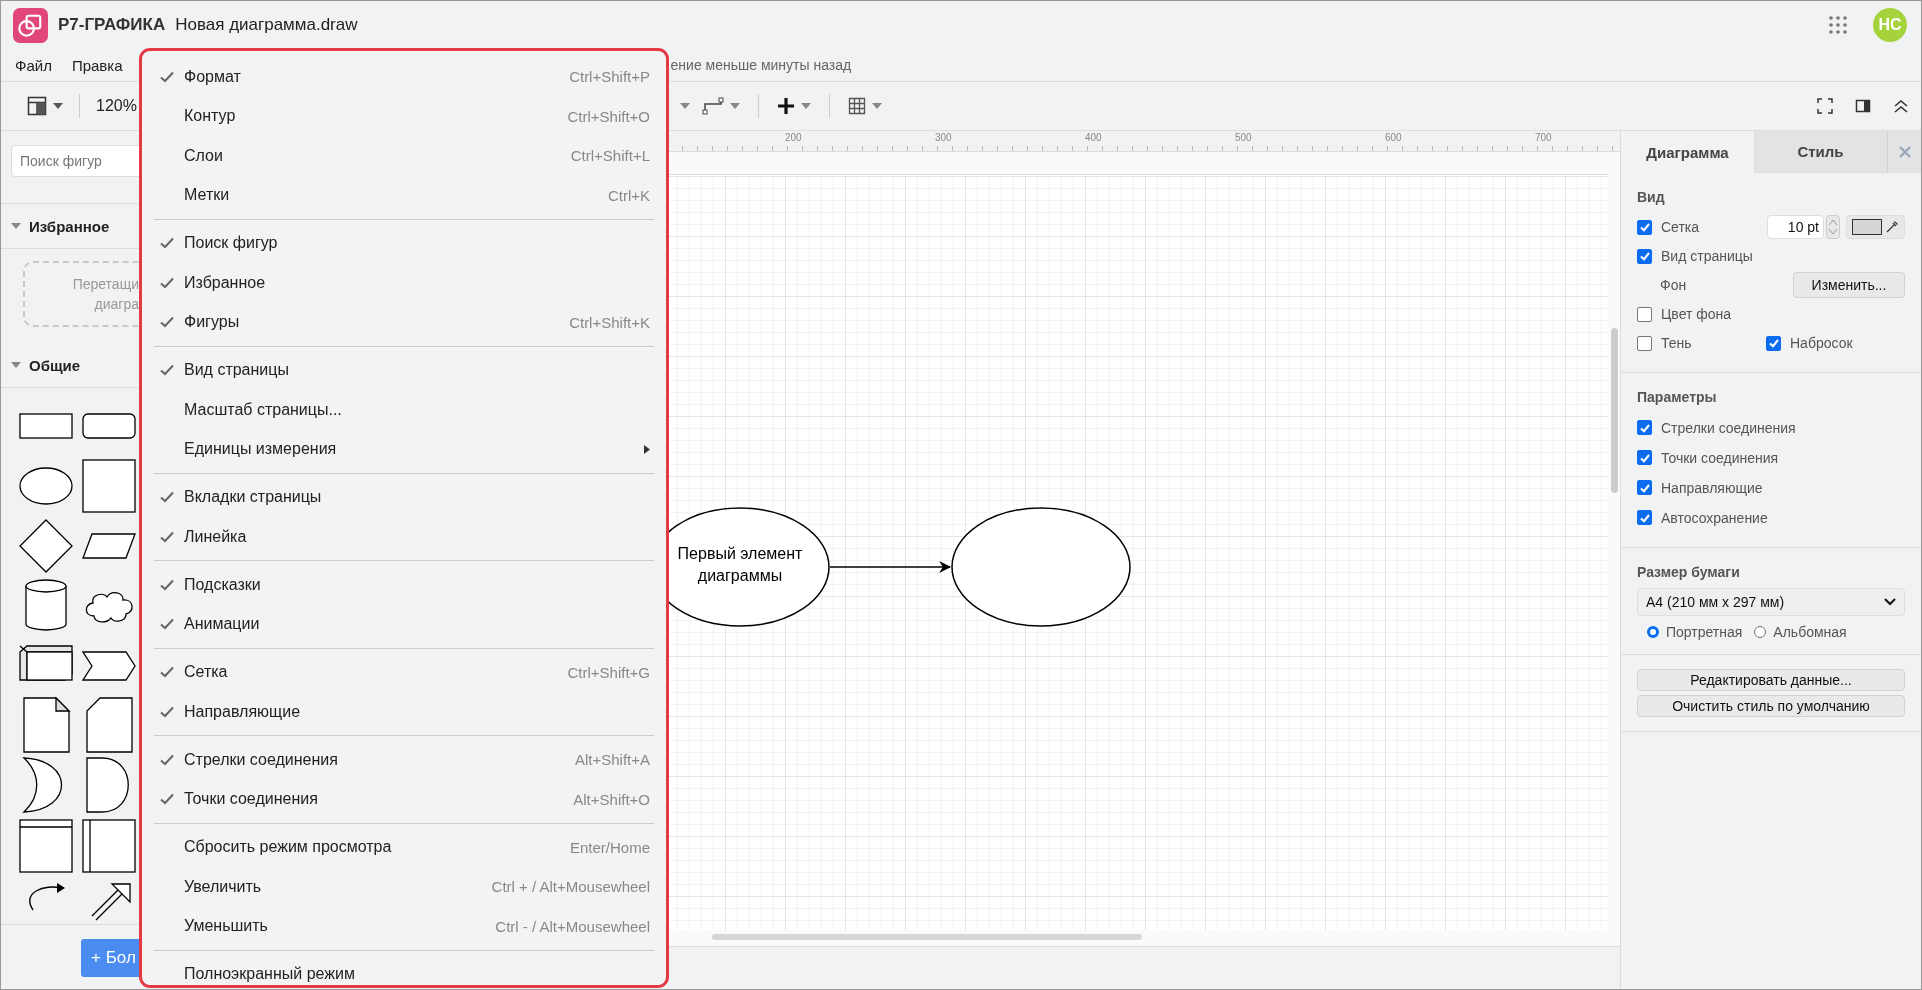  What do you see at coordinates (1704, 632) in the screenshot?
I see `radio-label: Портретная` at bounding box center [1704, 632].